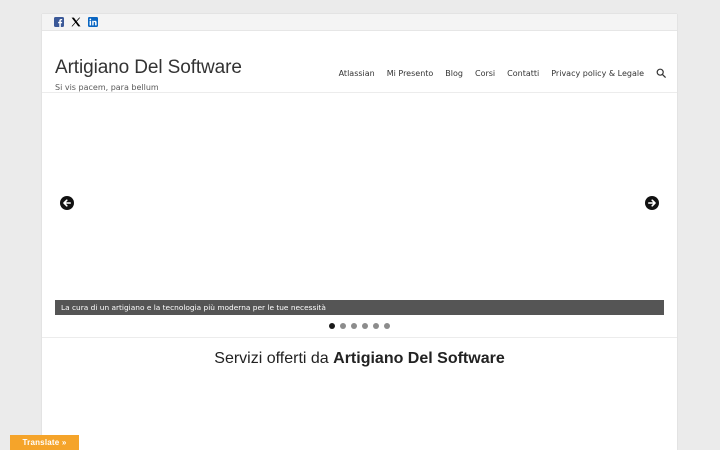  Describe the element at coordinates (67, 203) in the screenshot. I see `arrow-left-icon` at that location.